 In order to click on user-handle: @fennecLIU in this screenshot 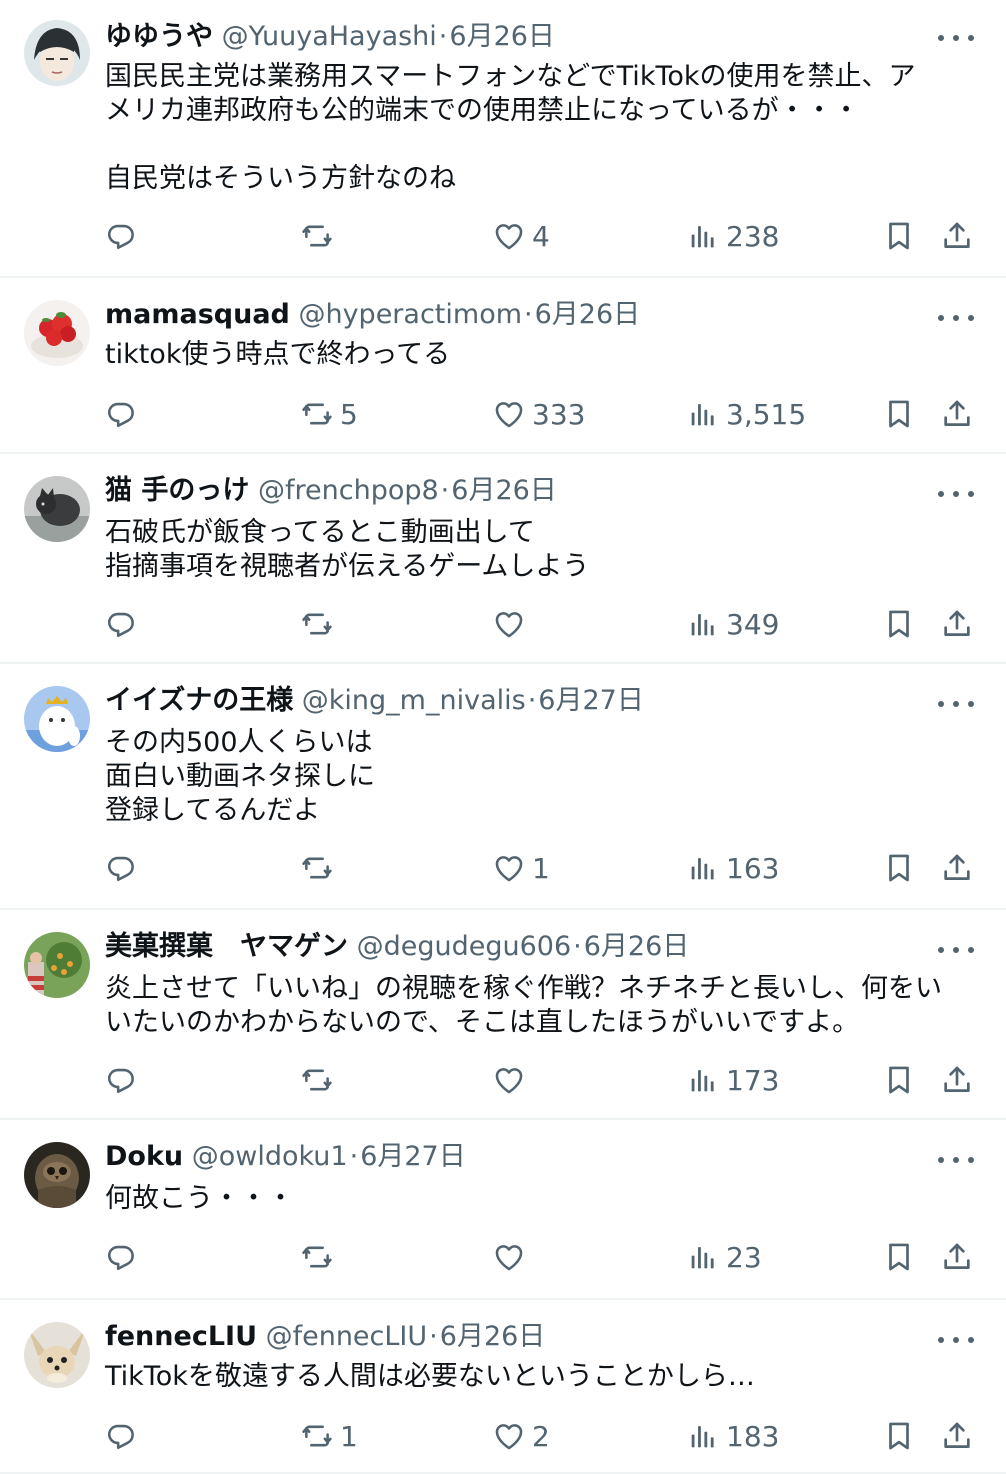, I will do `click(347, 1336)`.